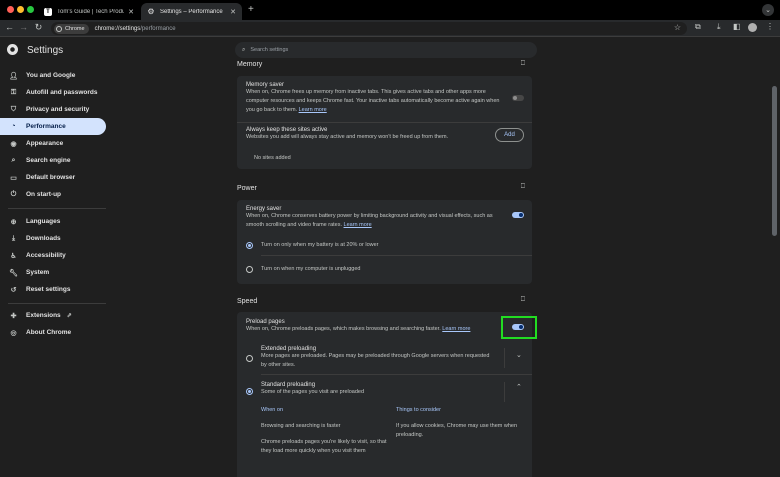 This screenshot has width=780, height=477. What do you see at coordinates (251, 9) in the screenshot?
I see `new-tab-button: +` at bounding box center [251, 9].